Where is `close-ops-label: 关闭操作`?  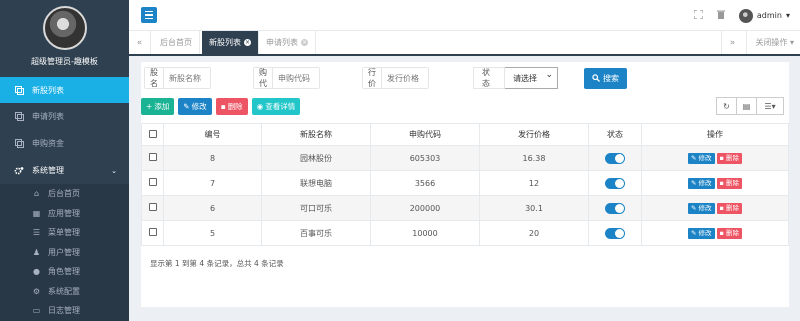
close-ops-label: 关闭操作 is located at coordinates (771, 42).